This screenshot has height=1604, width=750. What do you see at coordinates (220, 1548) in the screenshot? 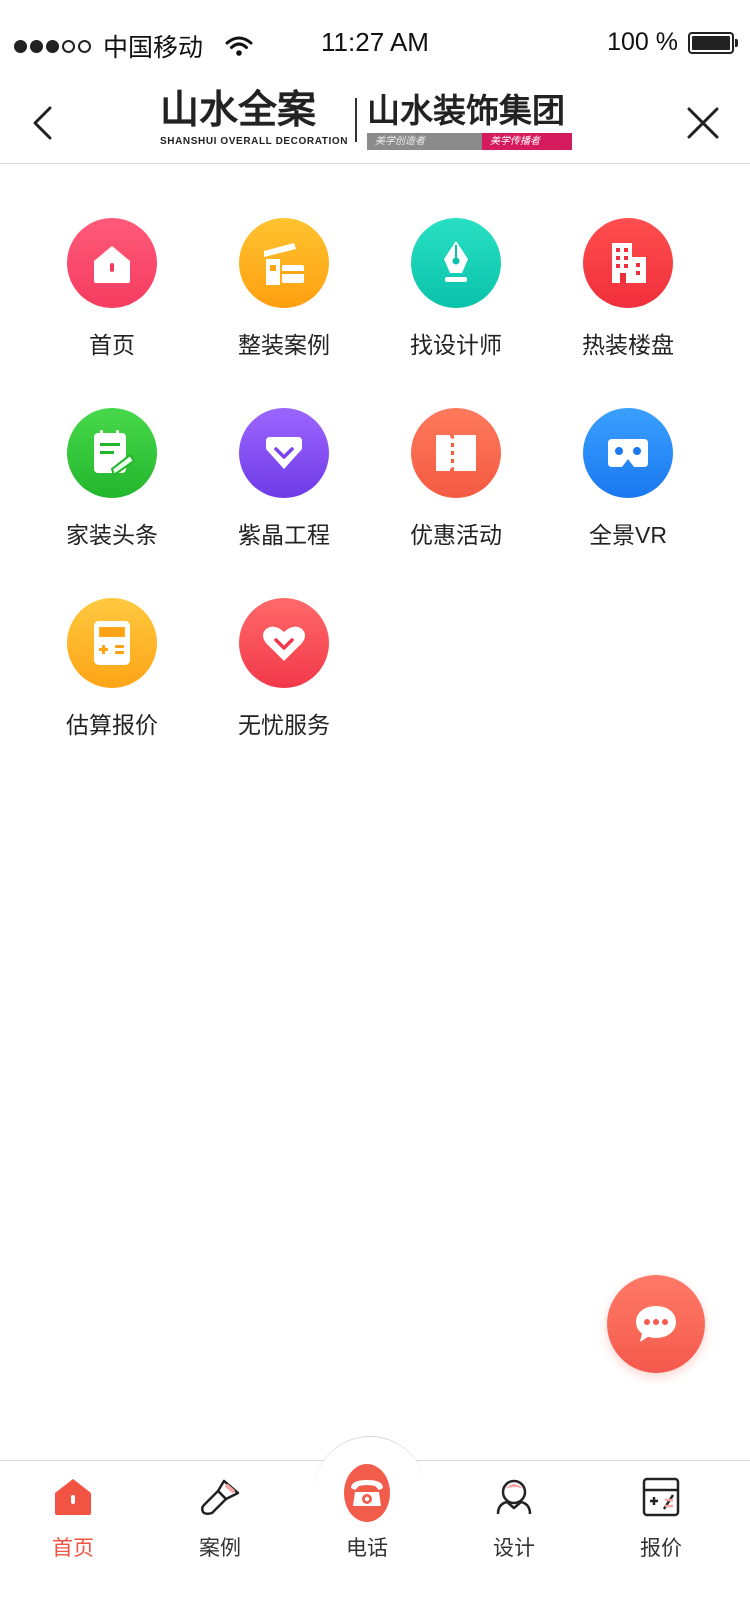
I see `tab-label: 案例` at bounding box center [220, 1548].